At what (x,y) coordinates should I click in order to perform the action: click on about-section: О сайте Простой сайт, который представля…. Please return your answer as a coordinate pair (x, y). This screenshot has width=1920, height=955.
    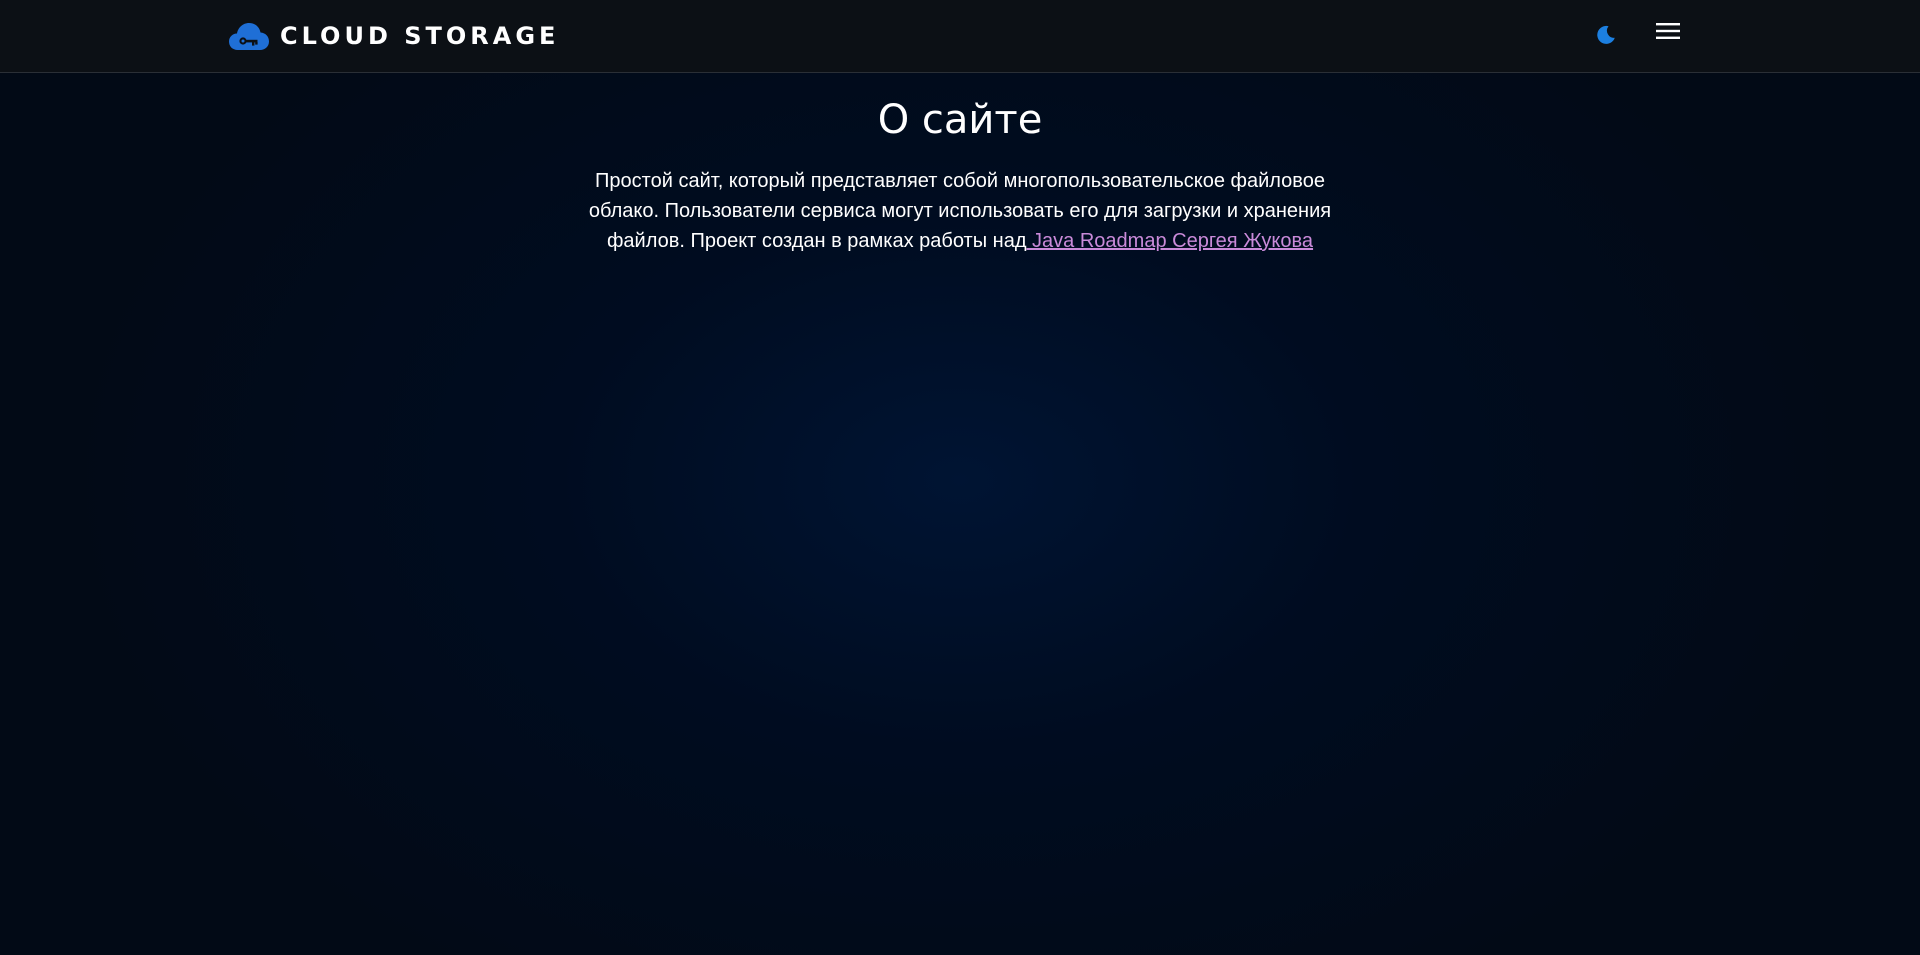
    Looking at the image, I should click on (960, 170).